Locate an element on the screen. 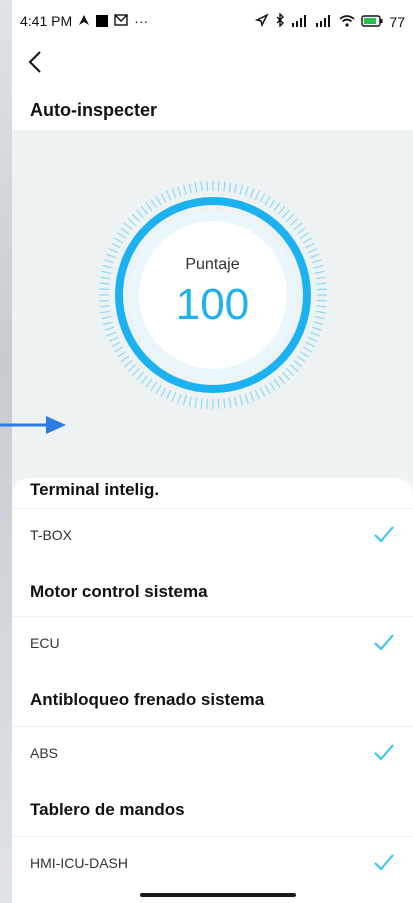 This screenshot has height=903, width=413. result-row-ecu: ECU is located at coordinates (212, 642).